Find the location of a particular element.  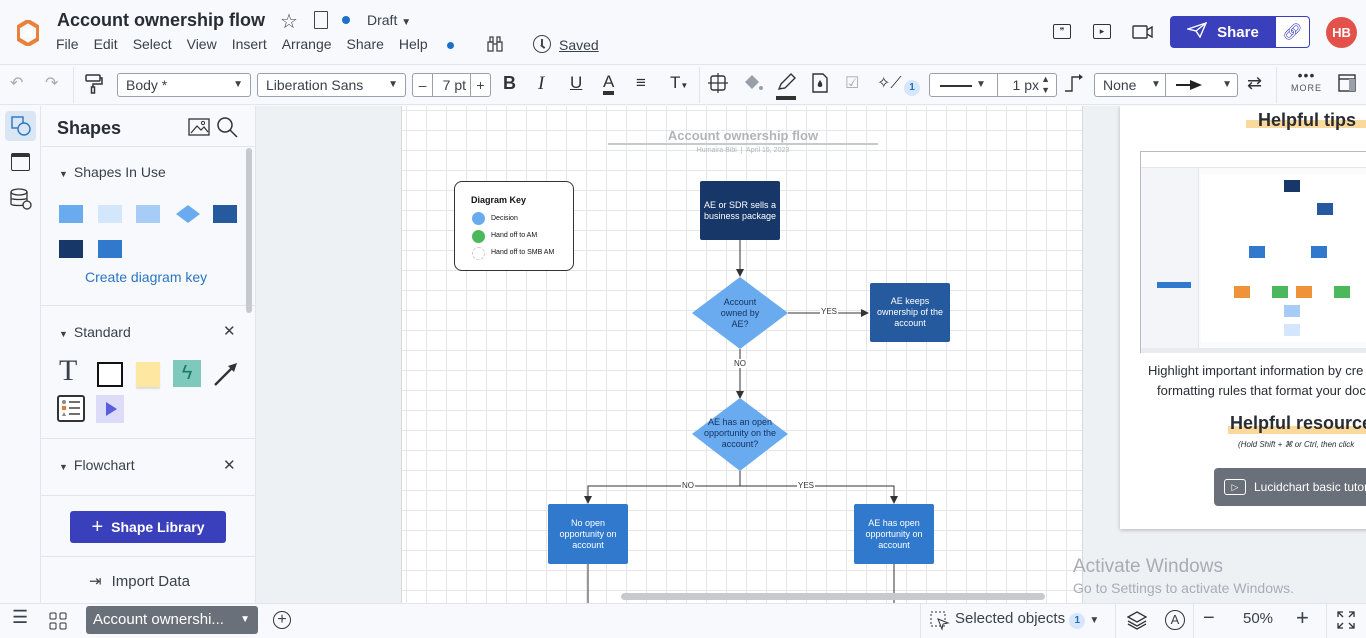

image-icon is located at coordinates (199, 129).